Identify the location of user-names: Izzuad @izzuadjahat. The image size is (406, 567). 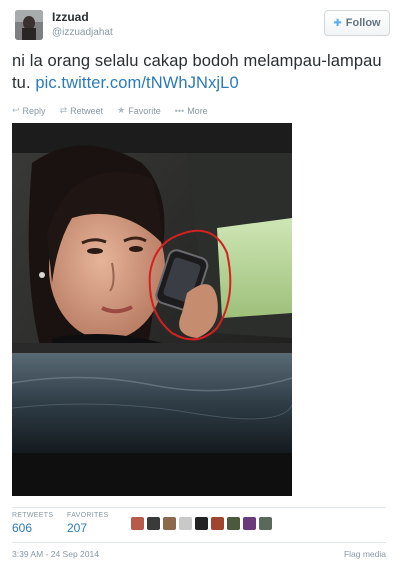
(82, 24).